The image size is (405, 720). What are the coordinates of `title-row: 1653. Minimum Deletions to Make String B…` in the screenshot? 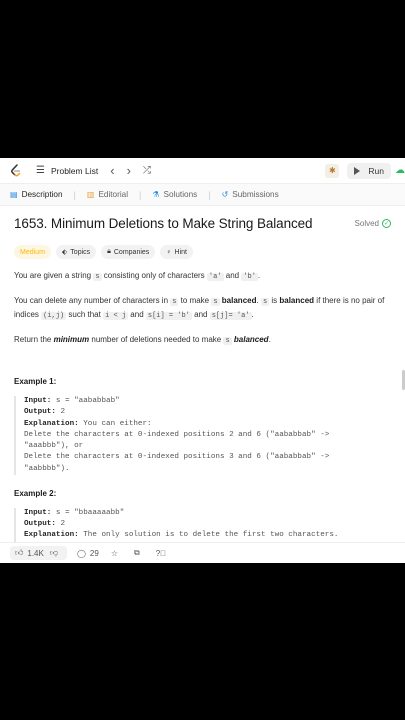 It's located at (202, 223).